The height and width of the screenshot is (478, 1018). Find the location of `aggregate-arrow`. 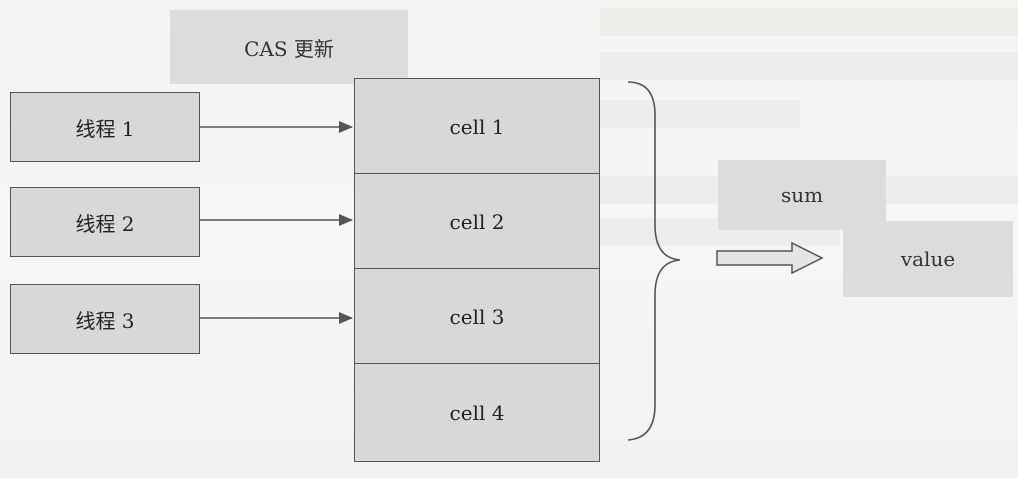

aggregate-arrow is located at coordinates (770, 258).